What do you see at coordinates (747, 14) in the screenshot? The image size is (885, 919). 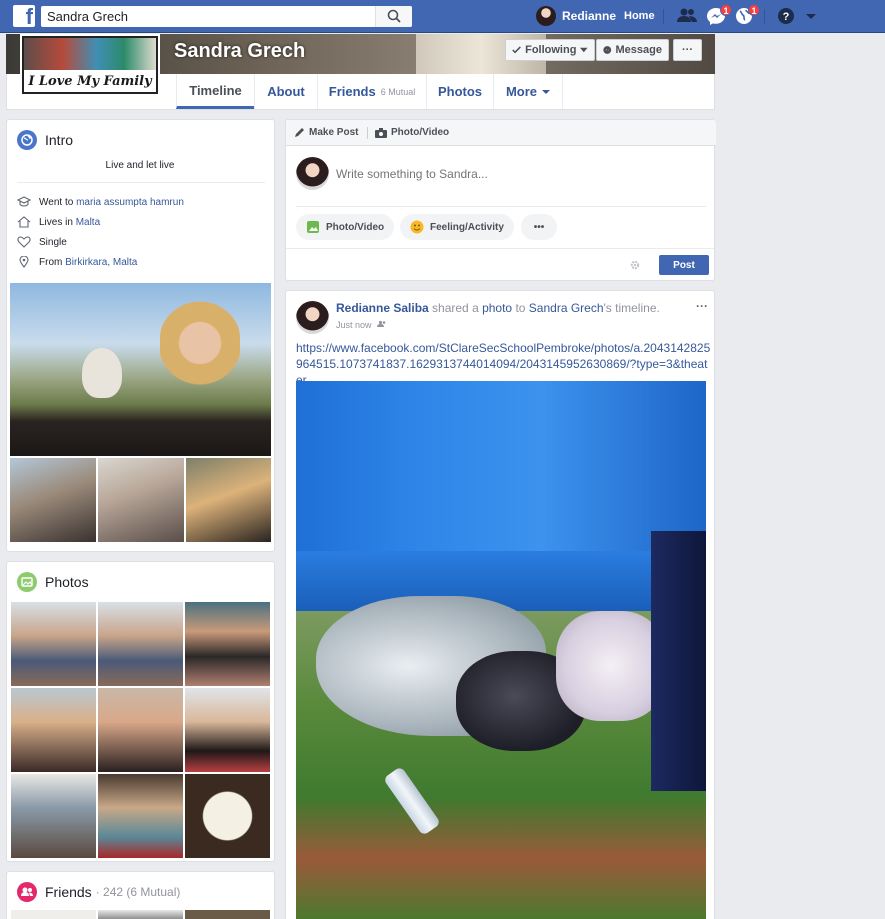 I see `notifications-globe-icon: 1` at bounding box center [747, 14].